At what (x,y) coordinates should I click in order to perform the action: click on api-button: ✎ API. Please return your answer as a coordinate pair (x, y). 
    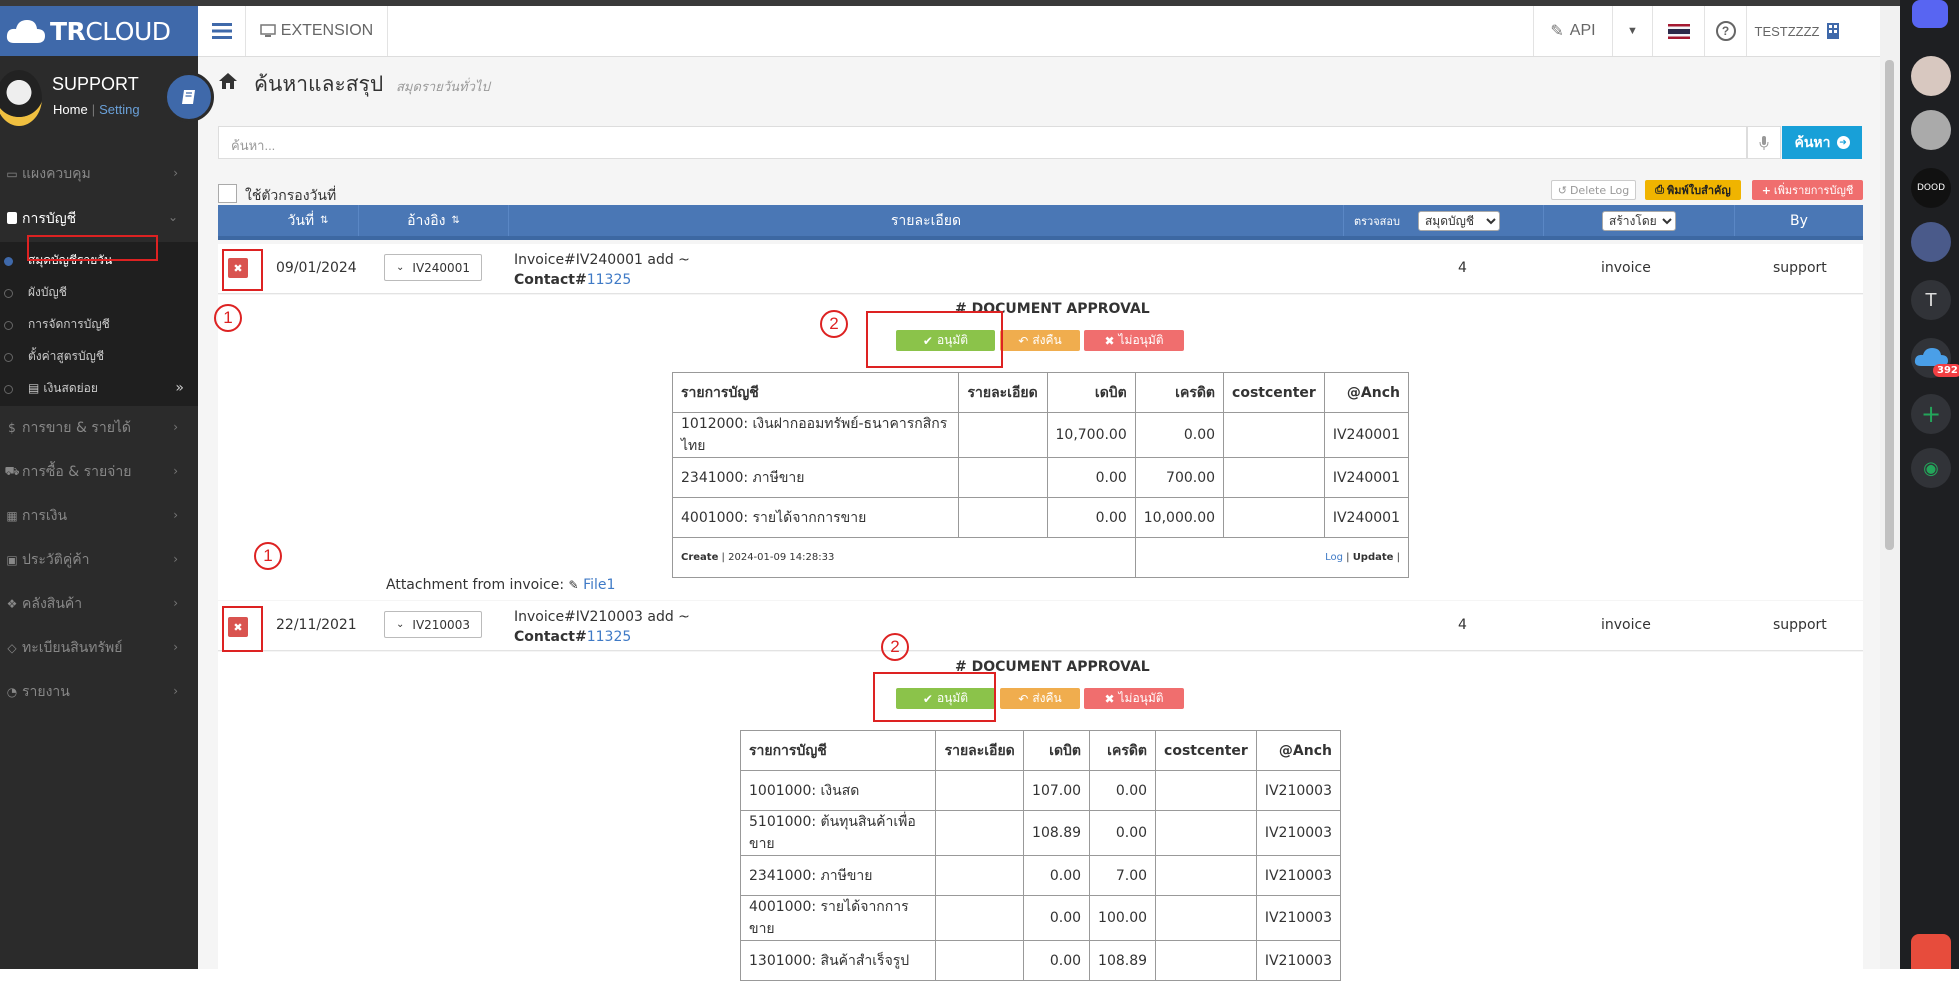
    Looking at the image, I should click on (1573, 31).